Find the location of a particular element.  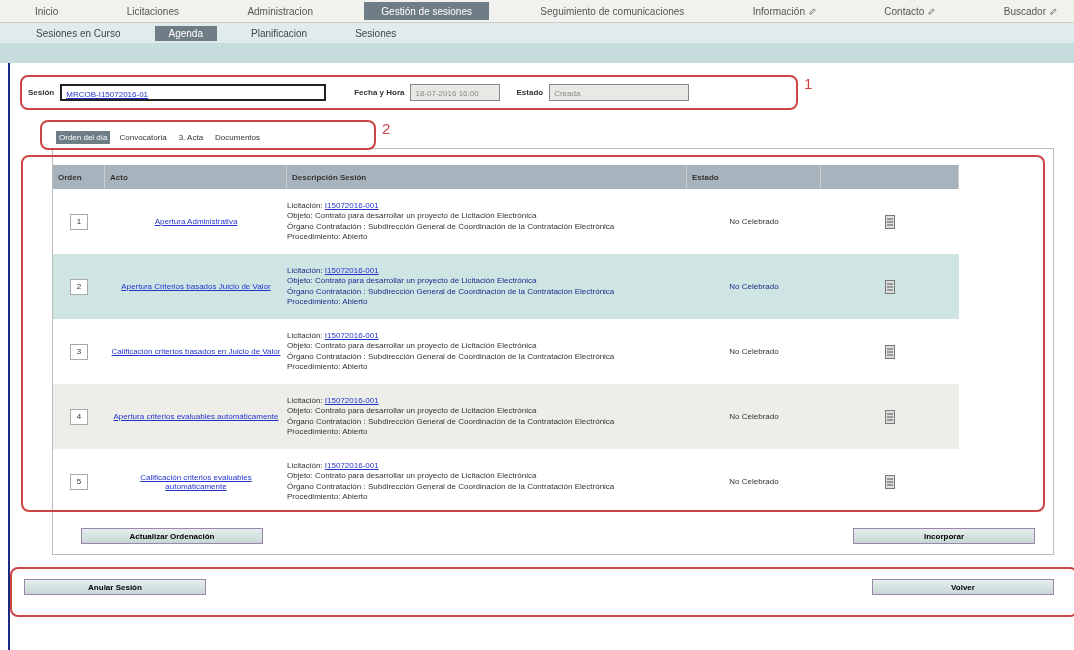

nav-tab: Administracion is located at coordinates (280, 11).